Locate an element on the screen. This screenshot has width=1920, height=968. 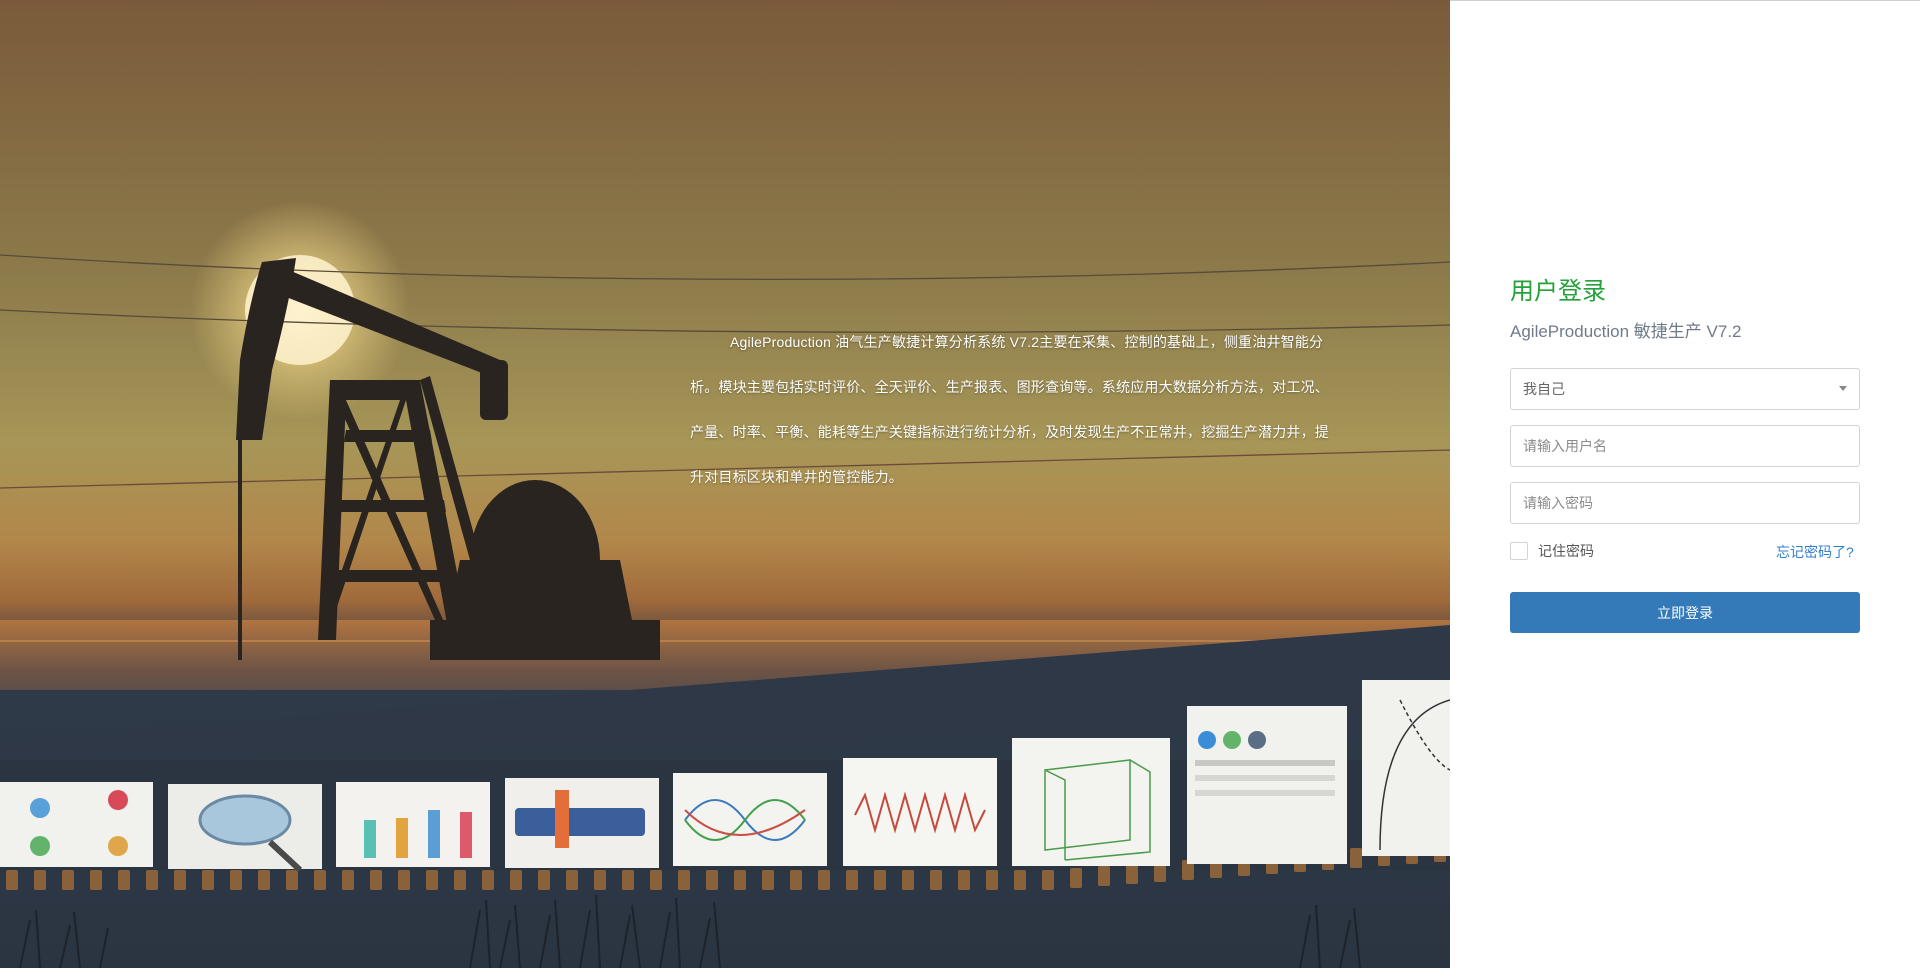
remember-password: 记住密码 is located at coordinates (1552, 551).